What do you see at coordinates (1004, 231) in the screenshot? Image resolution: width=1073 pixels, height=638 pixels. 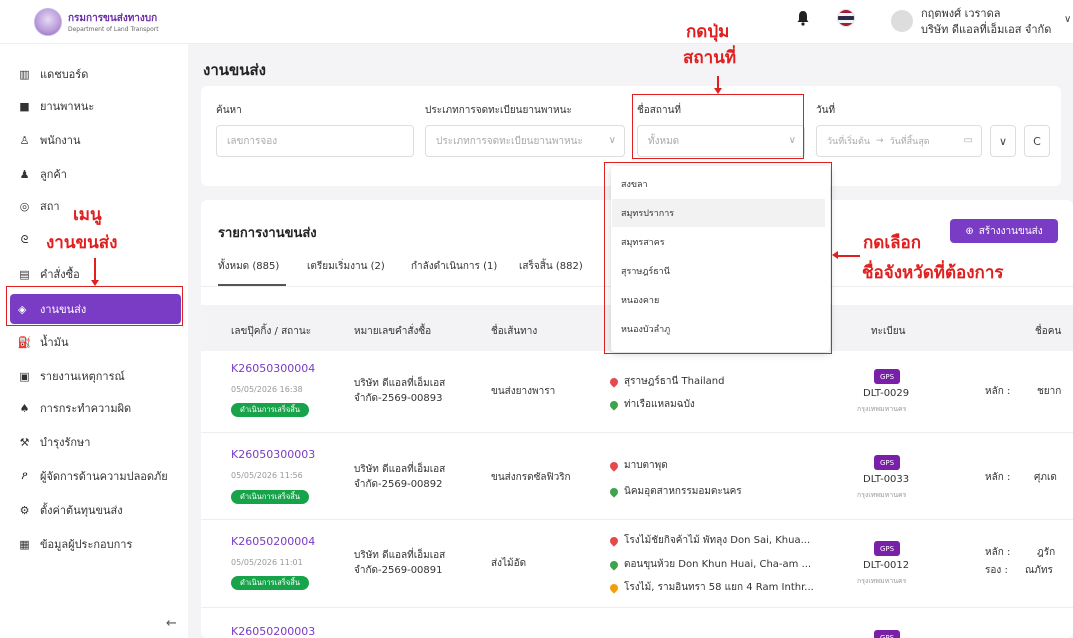 I see `create-transport-job-button: ⊕ สร้างงานขนส่ง` at bounding box center [1004, 231].